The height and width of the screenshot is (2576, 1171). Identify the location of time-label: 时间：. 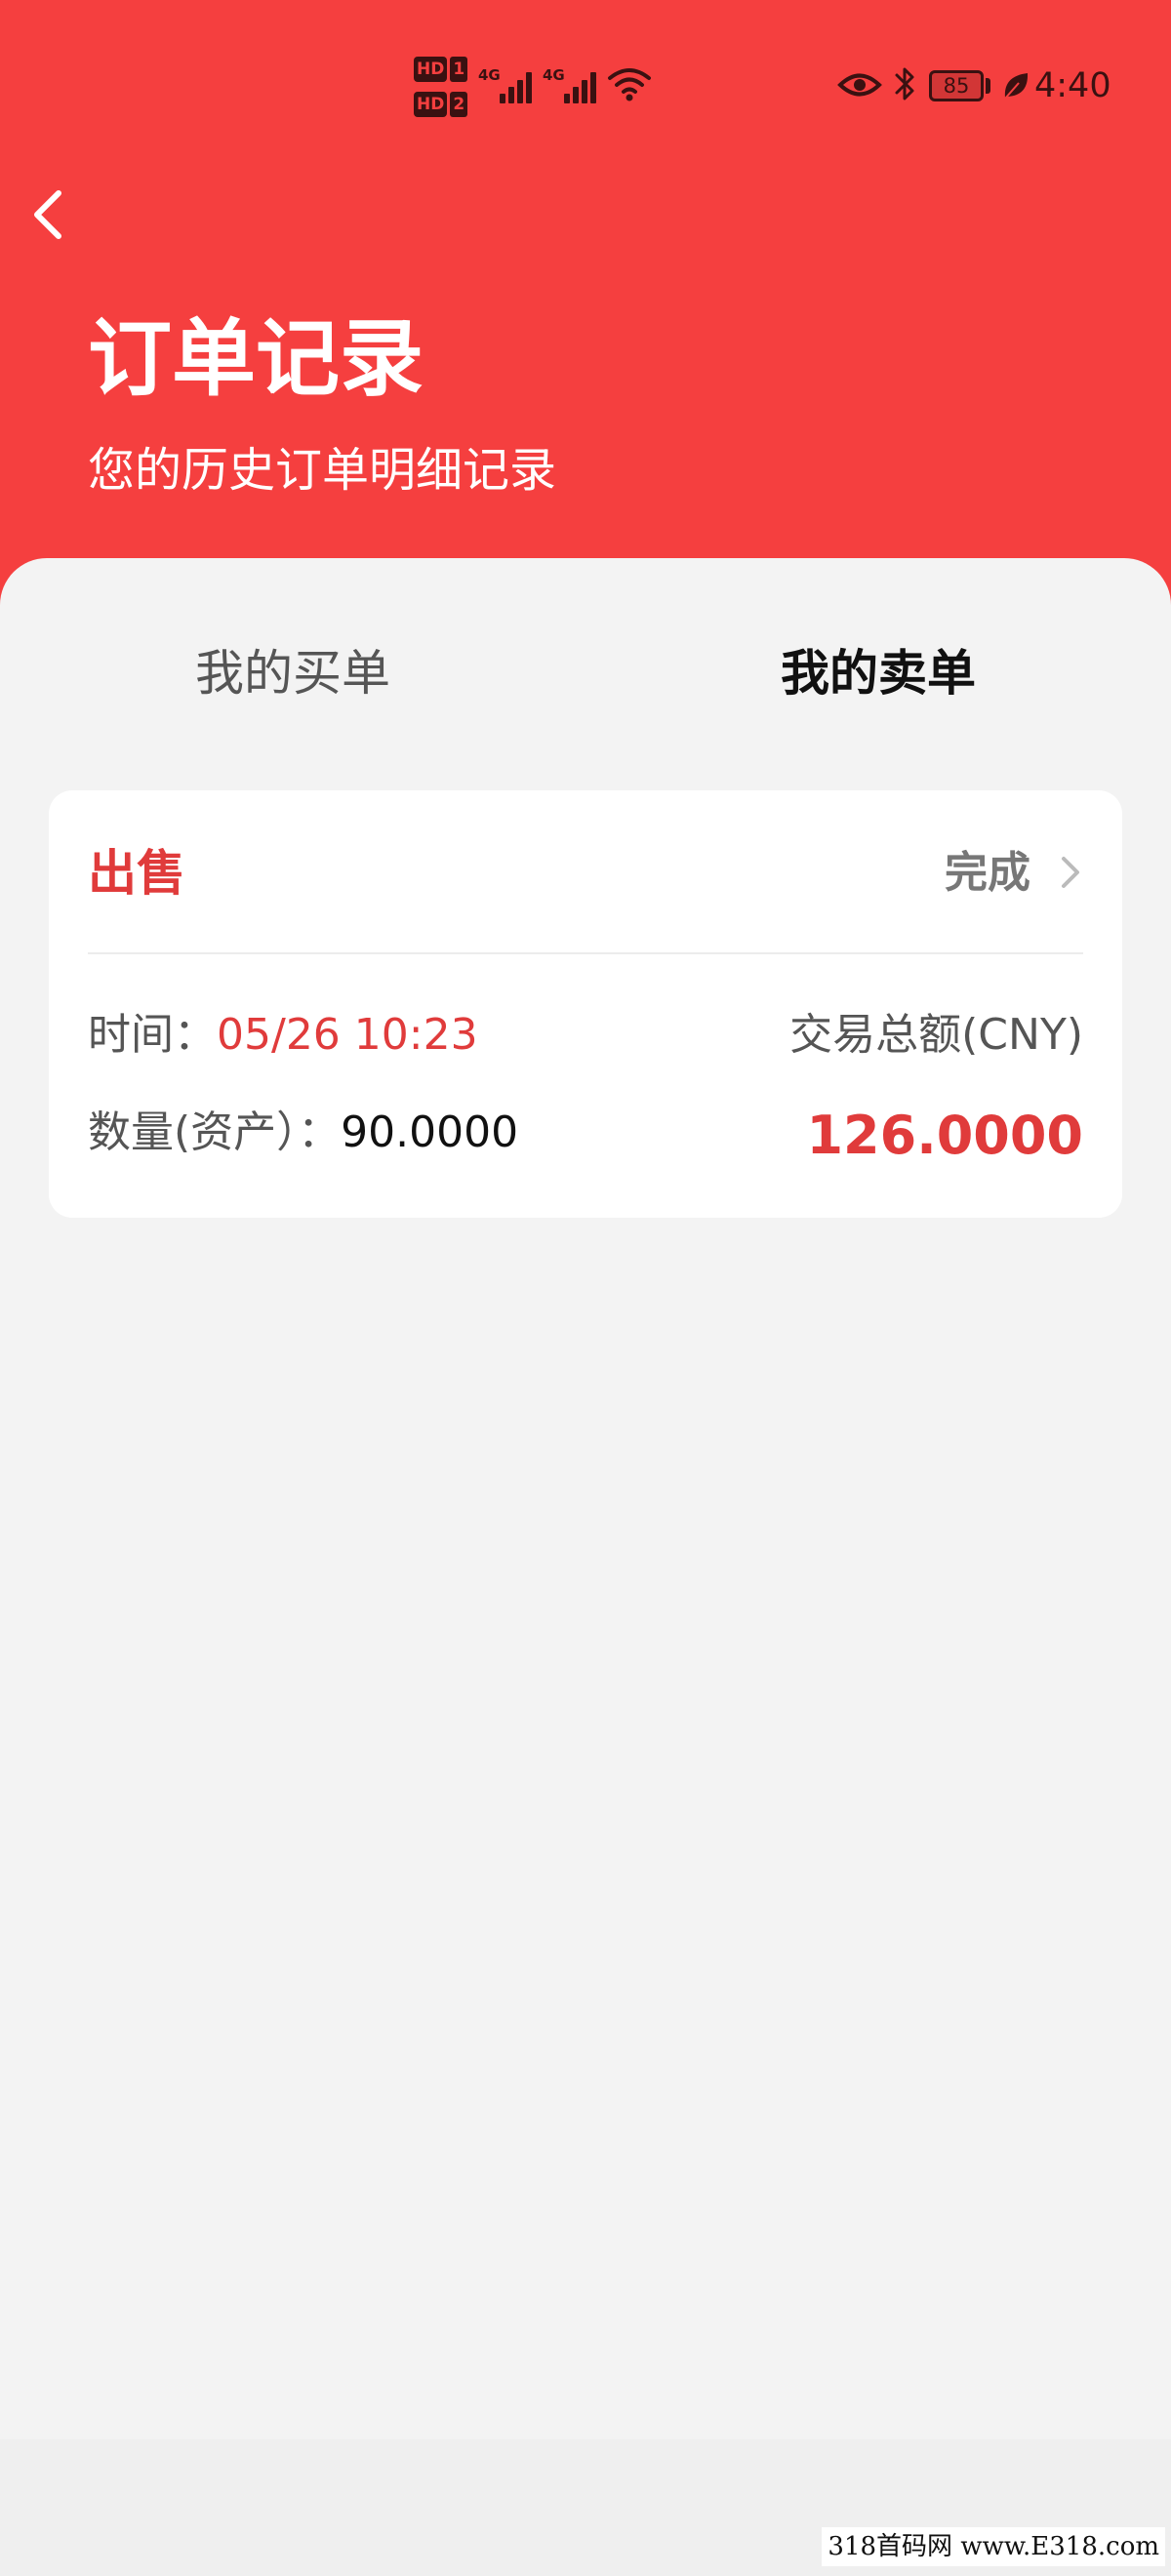
(152, 1035).